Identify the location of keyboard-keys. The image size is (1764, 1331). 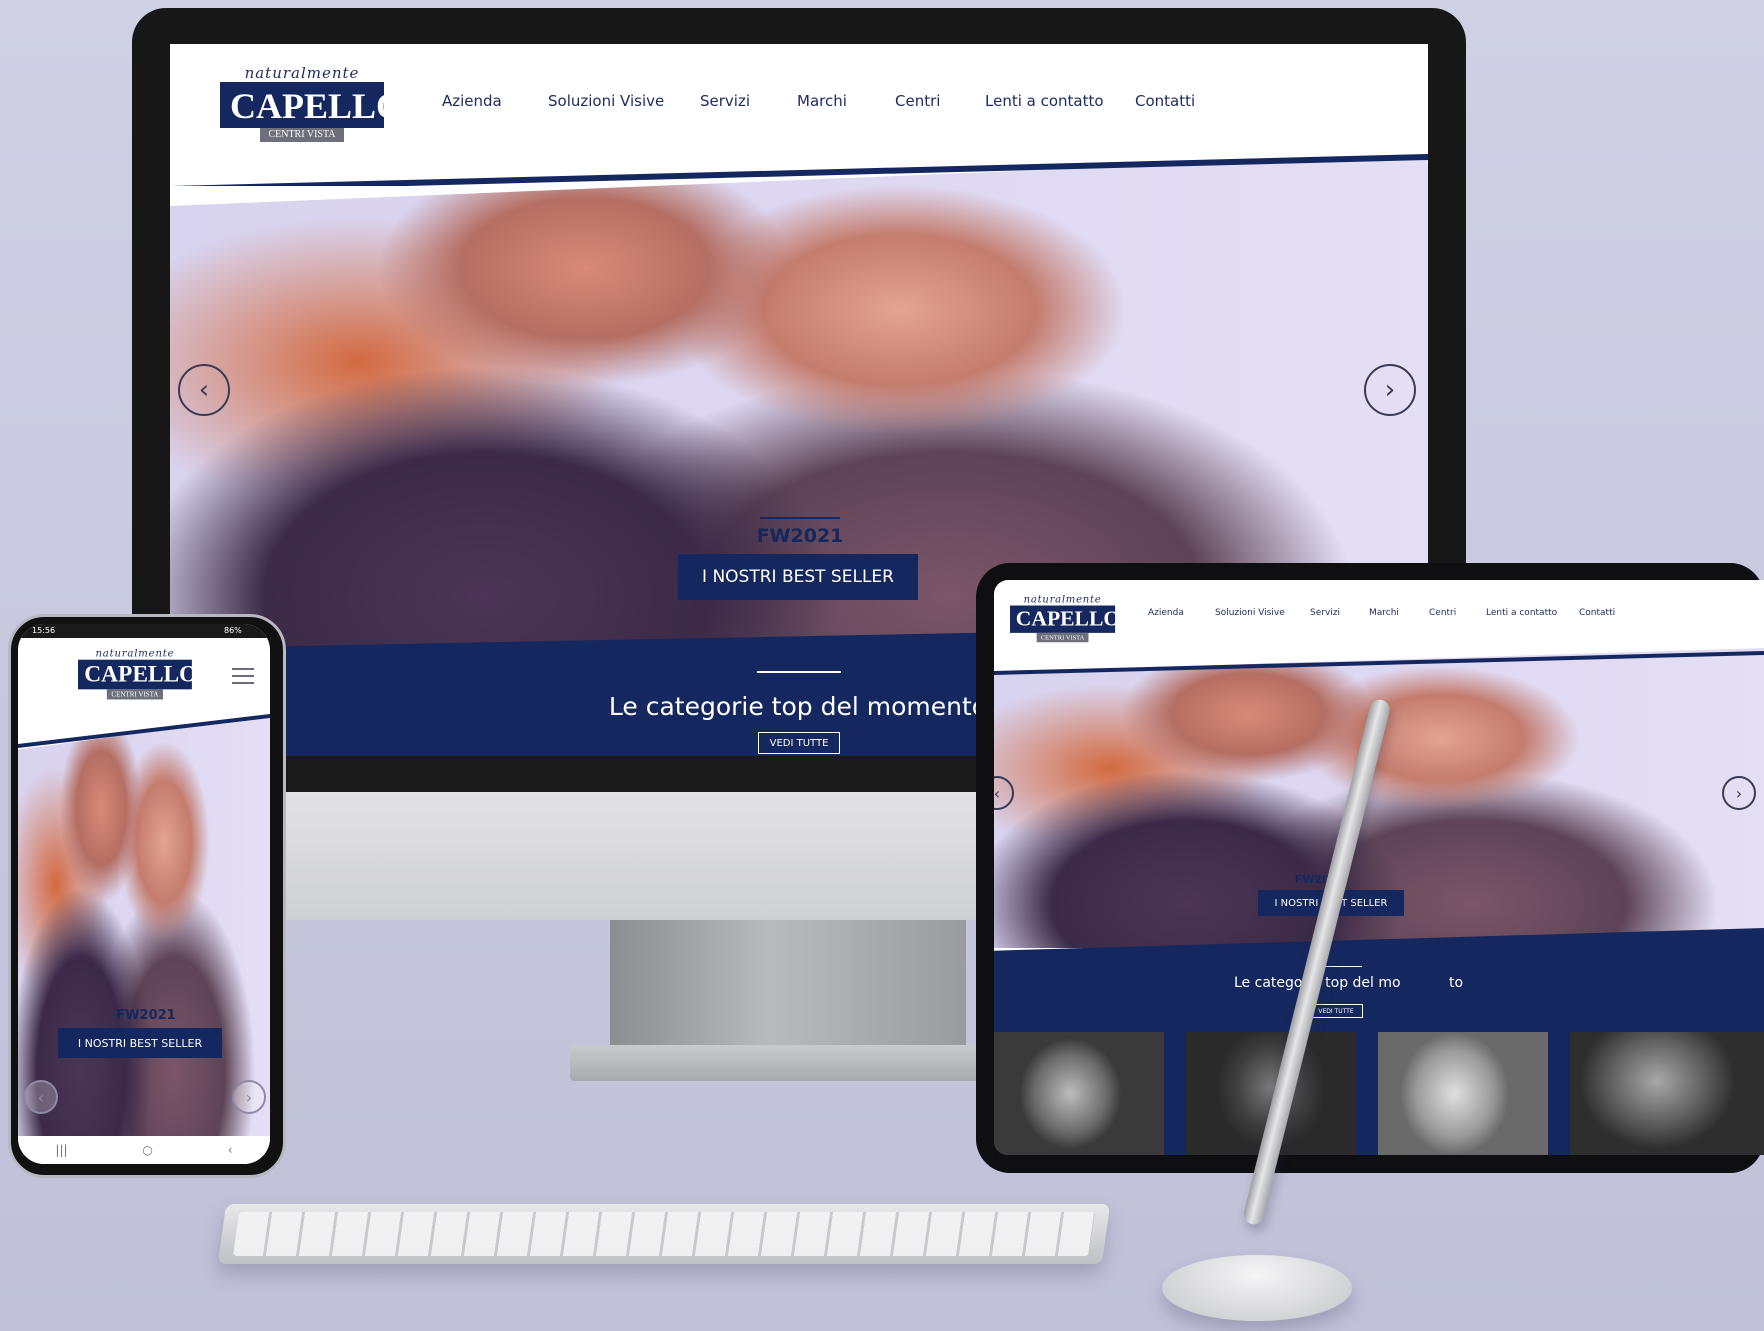
(664, 1234).